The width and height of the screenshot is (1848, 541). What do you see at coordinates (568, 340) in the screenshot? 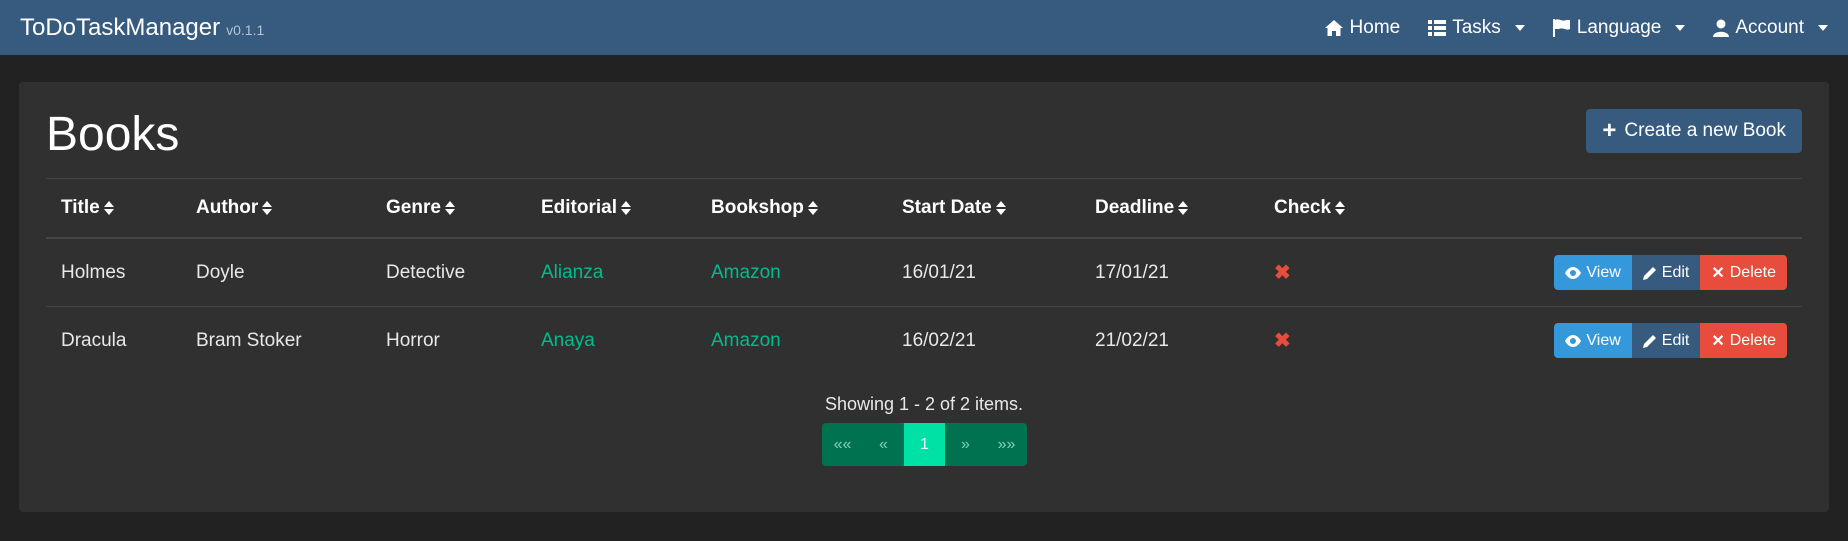
I see `editorial-link: Anaya` at bounding box center [568, 340].